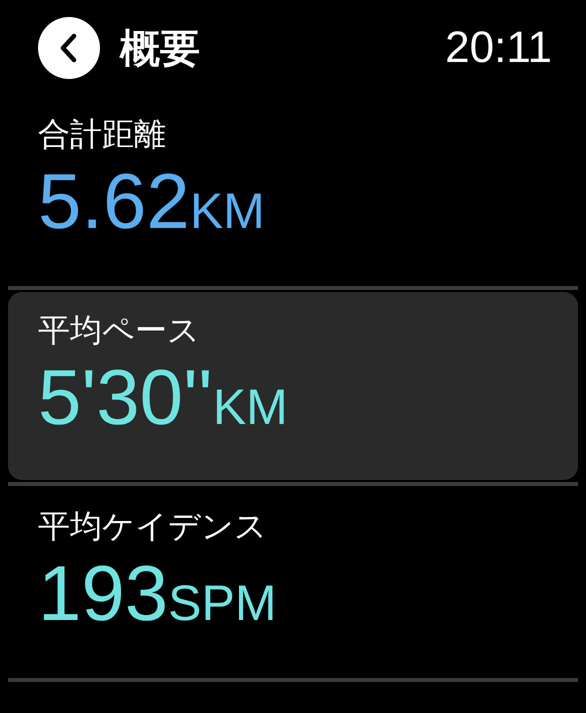 The width and height of the screenshot is (586, 713). I want to click on clock-time: 20:11, so click(498, 48).